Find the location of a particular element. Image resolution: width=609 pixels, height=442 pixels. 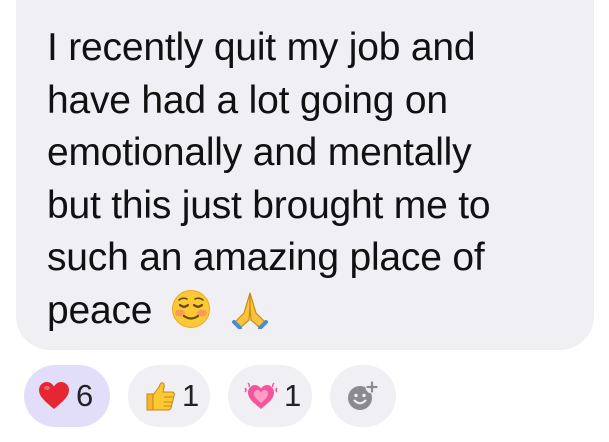

message-line: but this just brought me to is located at coordinates (269, 205).